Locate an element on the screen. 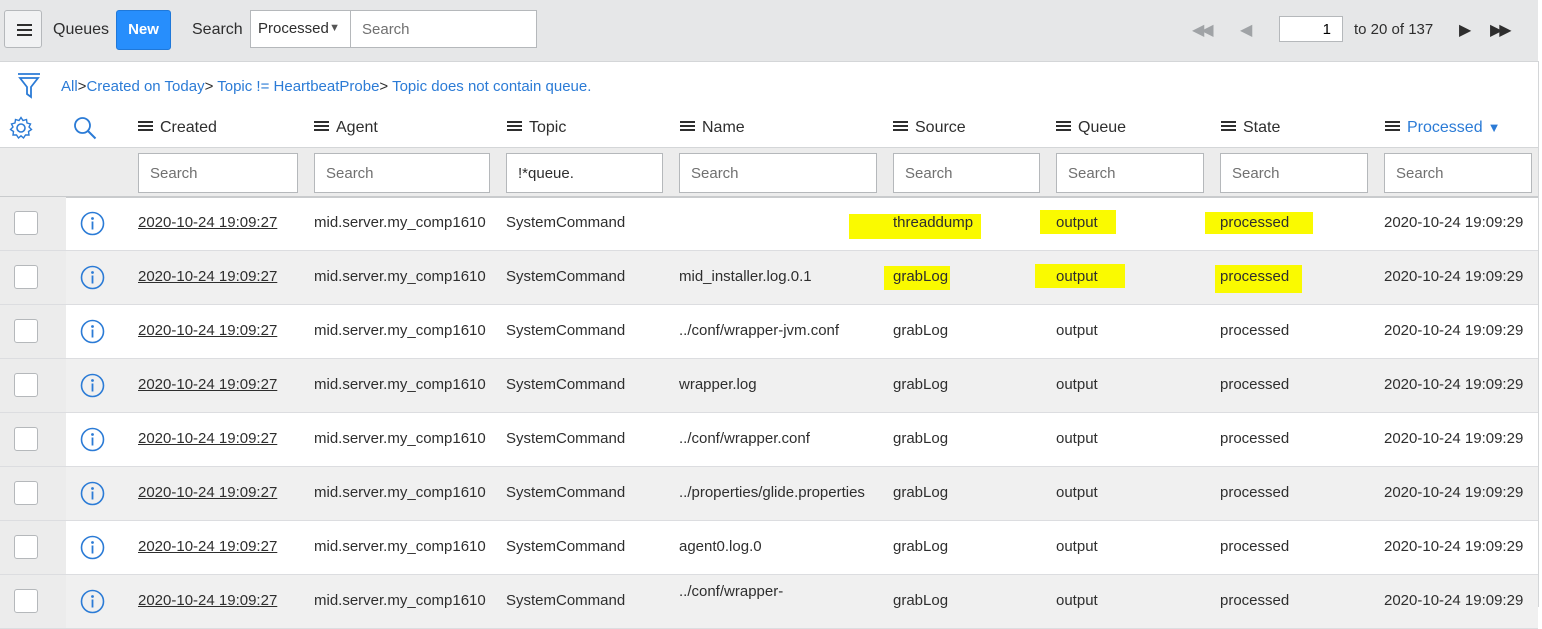 This screenshot has height=629, width=1542. page-number-input is located at coordinates (1311, 29).